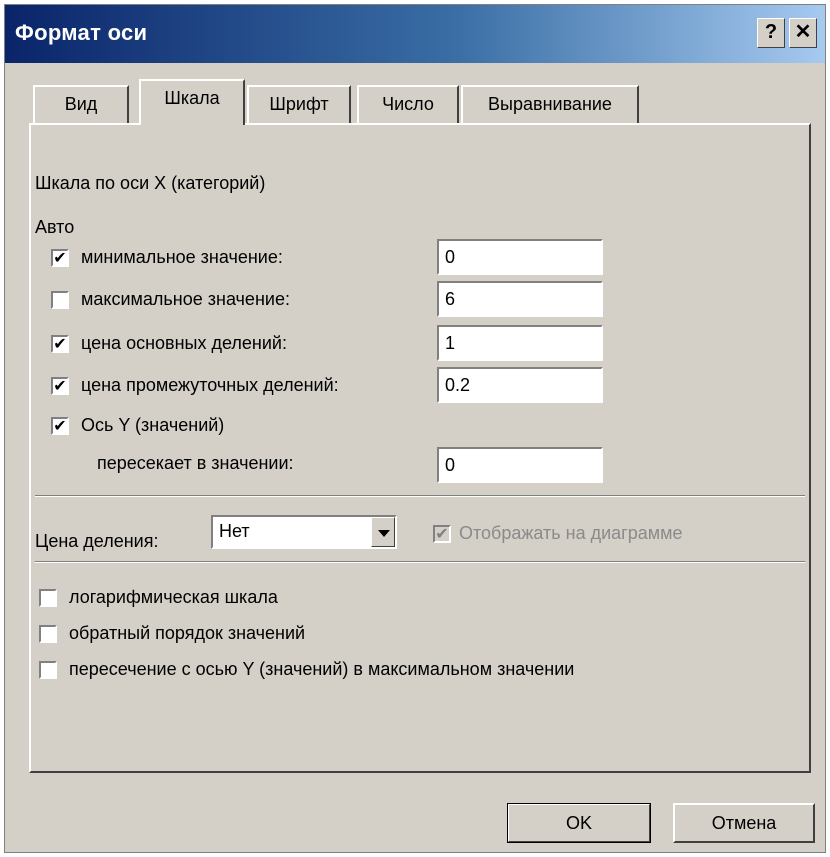 The image size is (830, 857). I want to click on tab-strip: Вид Шкала Шрифт Число Выравнивание, so click(415, 94).